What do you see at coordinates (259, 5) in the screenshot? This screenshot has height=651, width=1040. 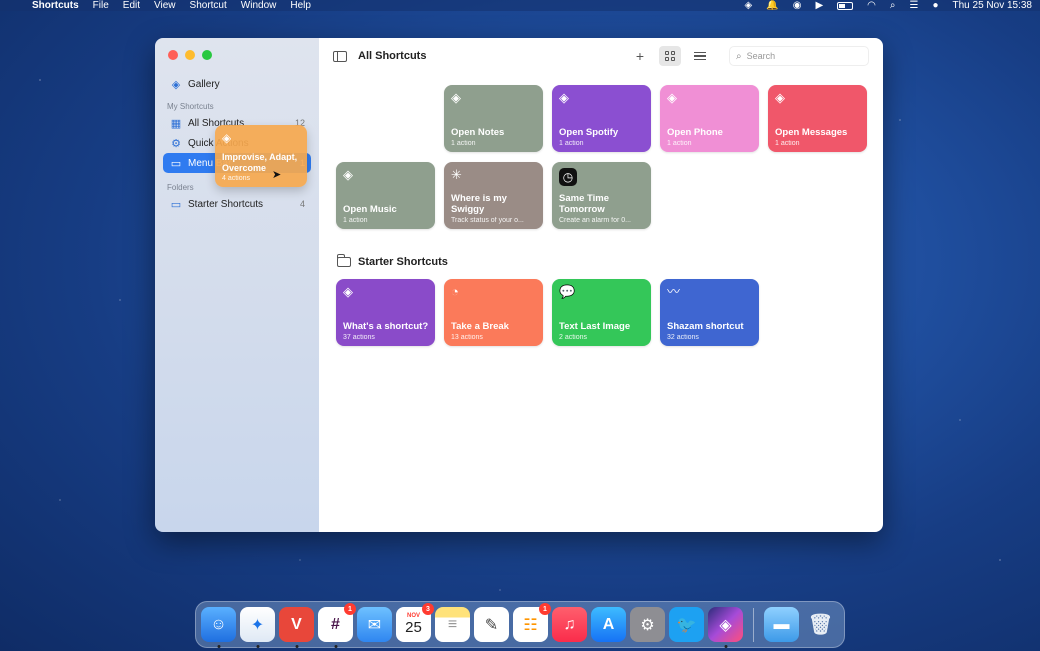 I see `menu-window: Window` at bounding box center [259, 5].